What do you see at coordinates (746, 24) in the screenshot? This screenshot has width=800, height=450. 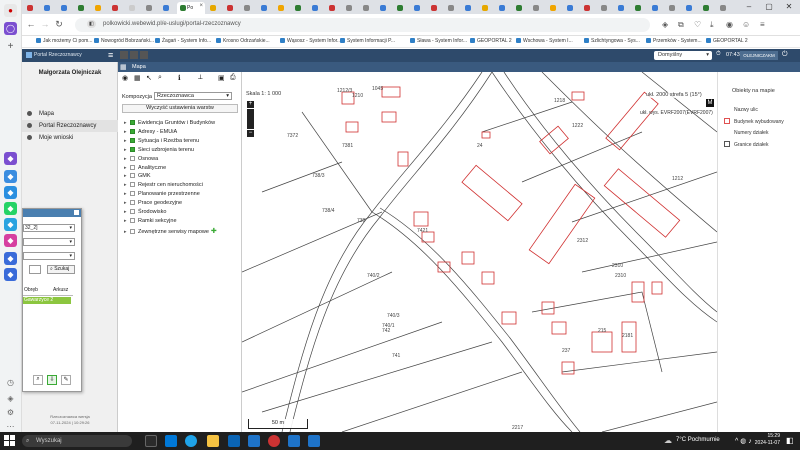 I see `profile-icon: ☺` at bounding box center [746, 24].